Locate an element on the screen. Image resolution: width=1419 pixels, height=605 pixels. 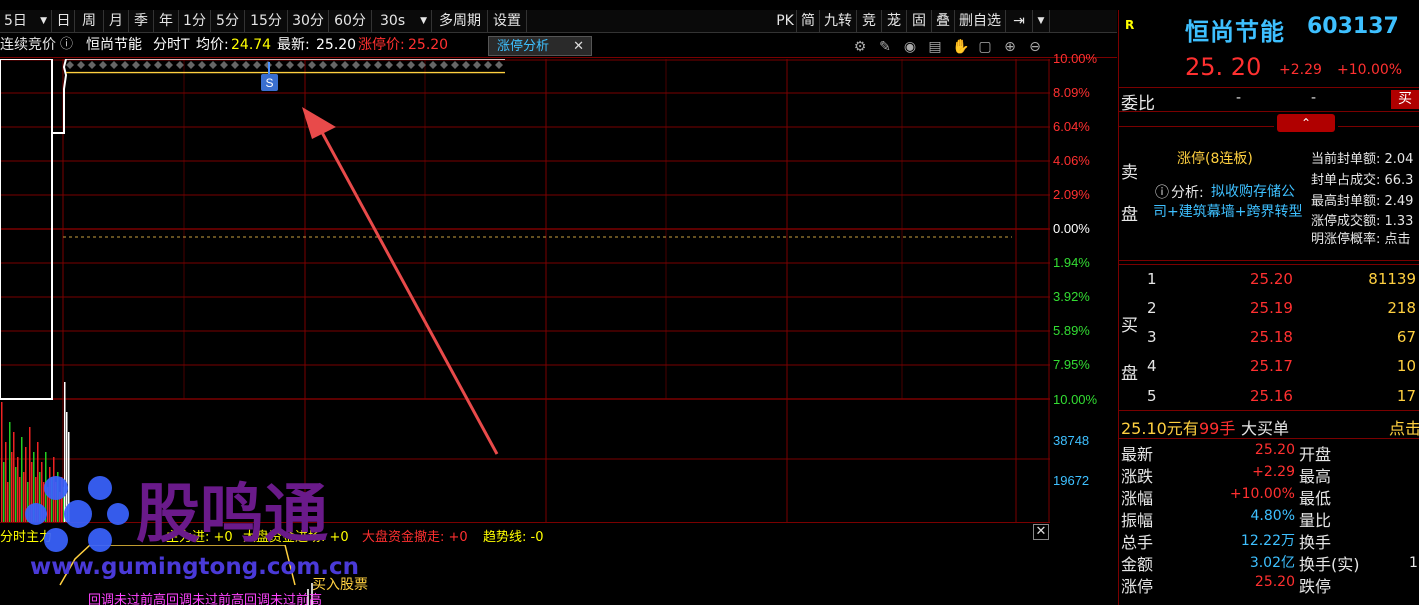
seal-stat: 当前封单额: 2.04 is located at coordinates (1362, 159).